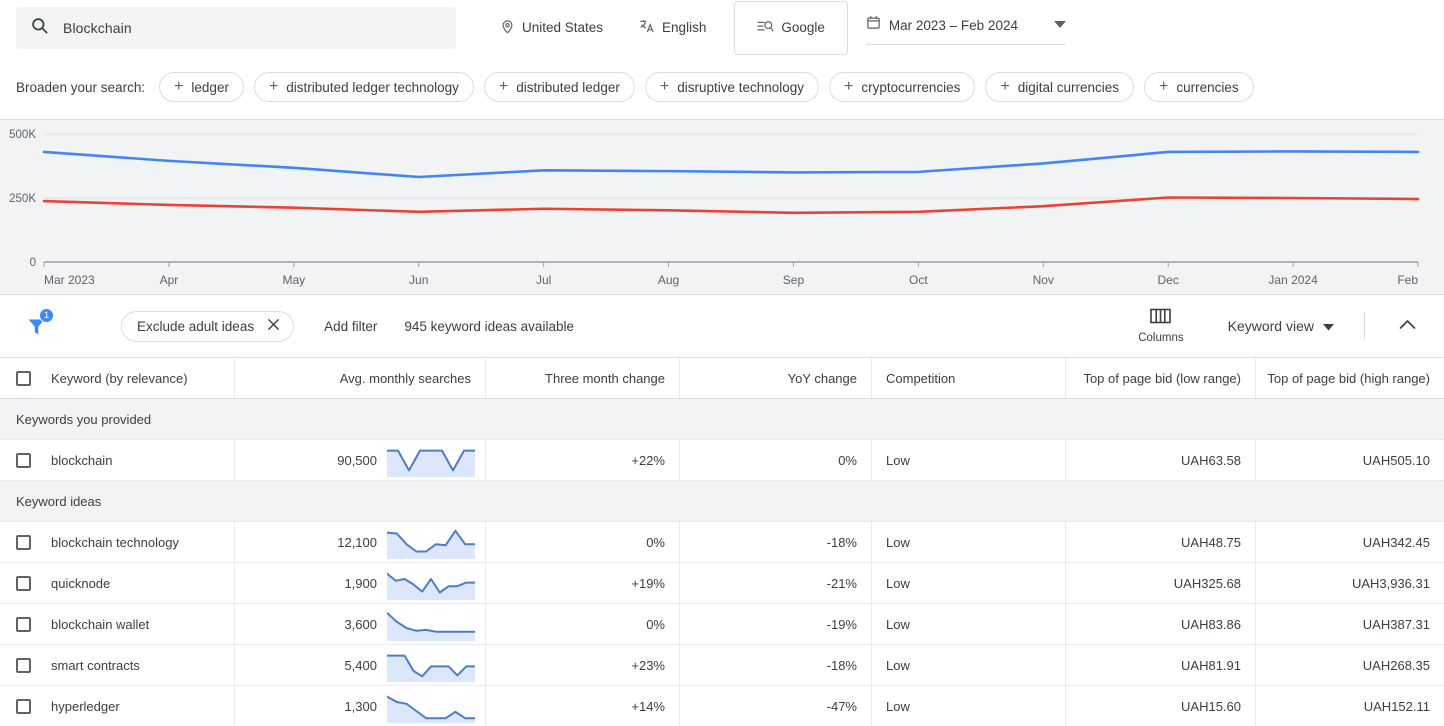 This screenshot has width=1444, height=726. Describe the element at coordinates (1161, 542) in the screenshot. I see `cell-bid-low: UAH48.75` at that location.